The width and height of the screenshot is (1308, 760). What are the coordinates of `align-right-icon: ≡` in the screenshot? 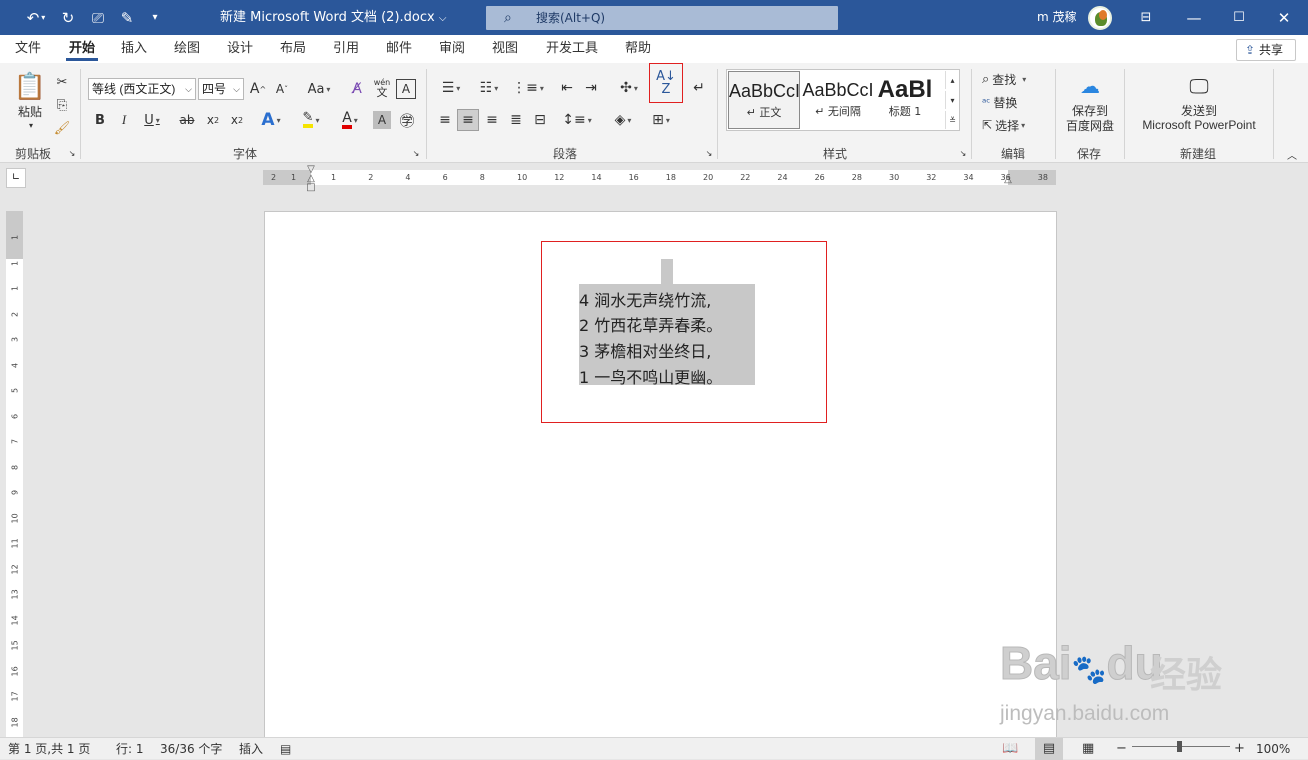 It's located at (492, 120).